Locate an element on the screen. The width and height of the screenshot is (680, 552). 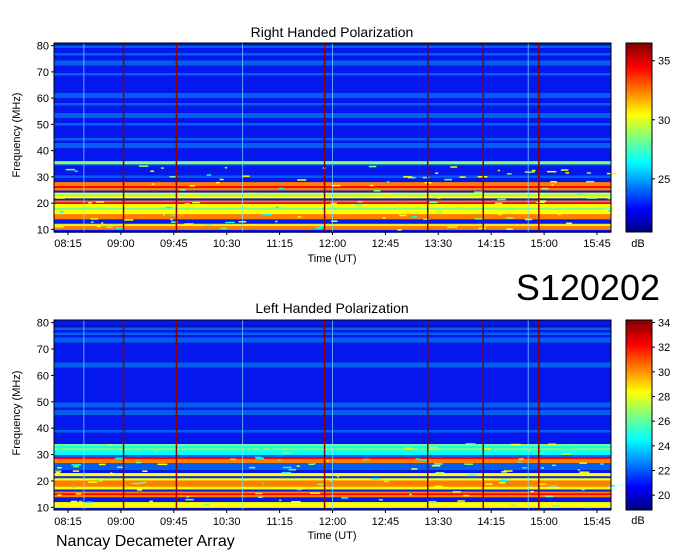
y-tick-label: 60 is located at coordinates (43, 99).